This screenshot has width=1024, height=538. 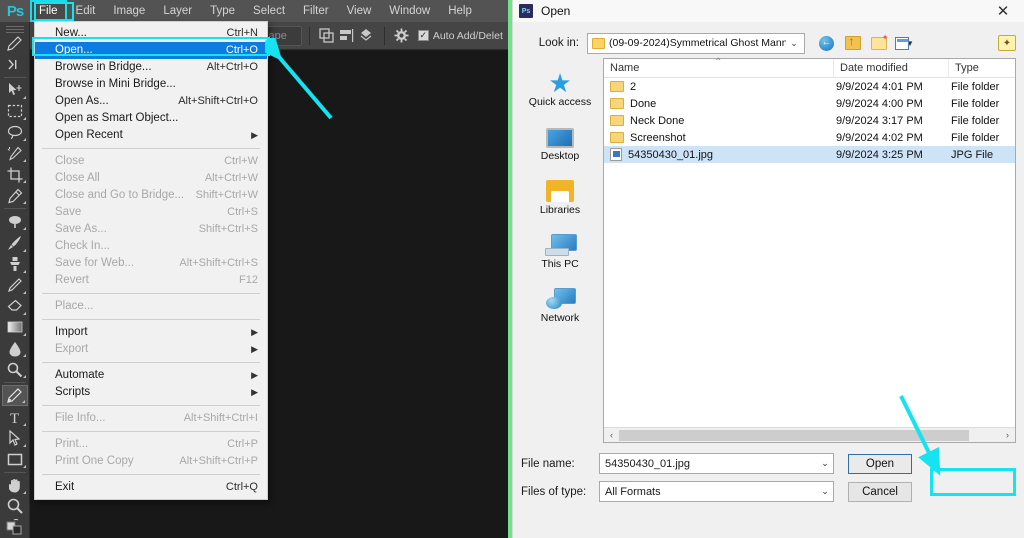 I want to click on menu-item-label: Open Recent, so click(x=89, y=135).